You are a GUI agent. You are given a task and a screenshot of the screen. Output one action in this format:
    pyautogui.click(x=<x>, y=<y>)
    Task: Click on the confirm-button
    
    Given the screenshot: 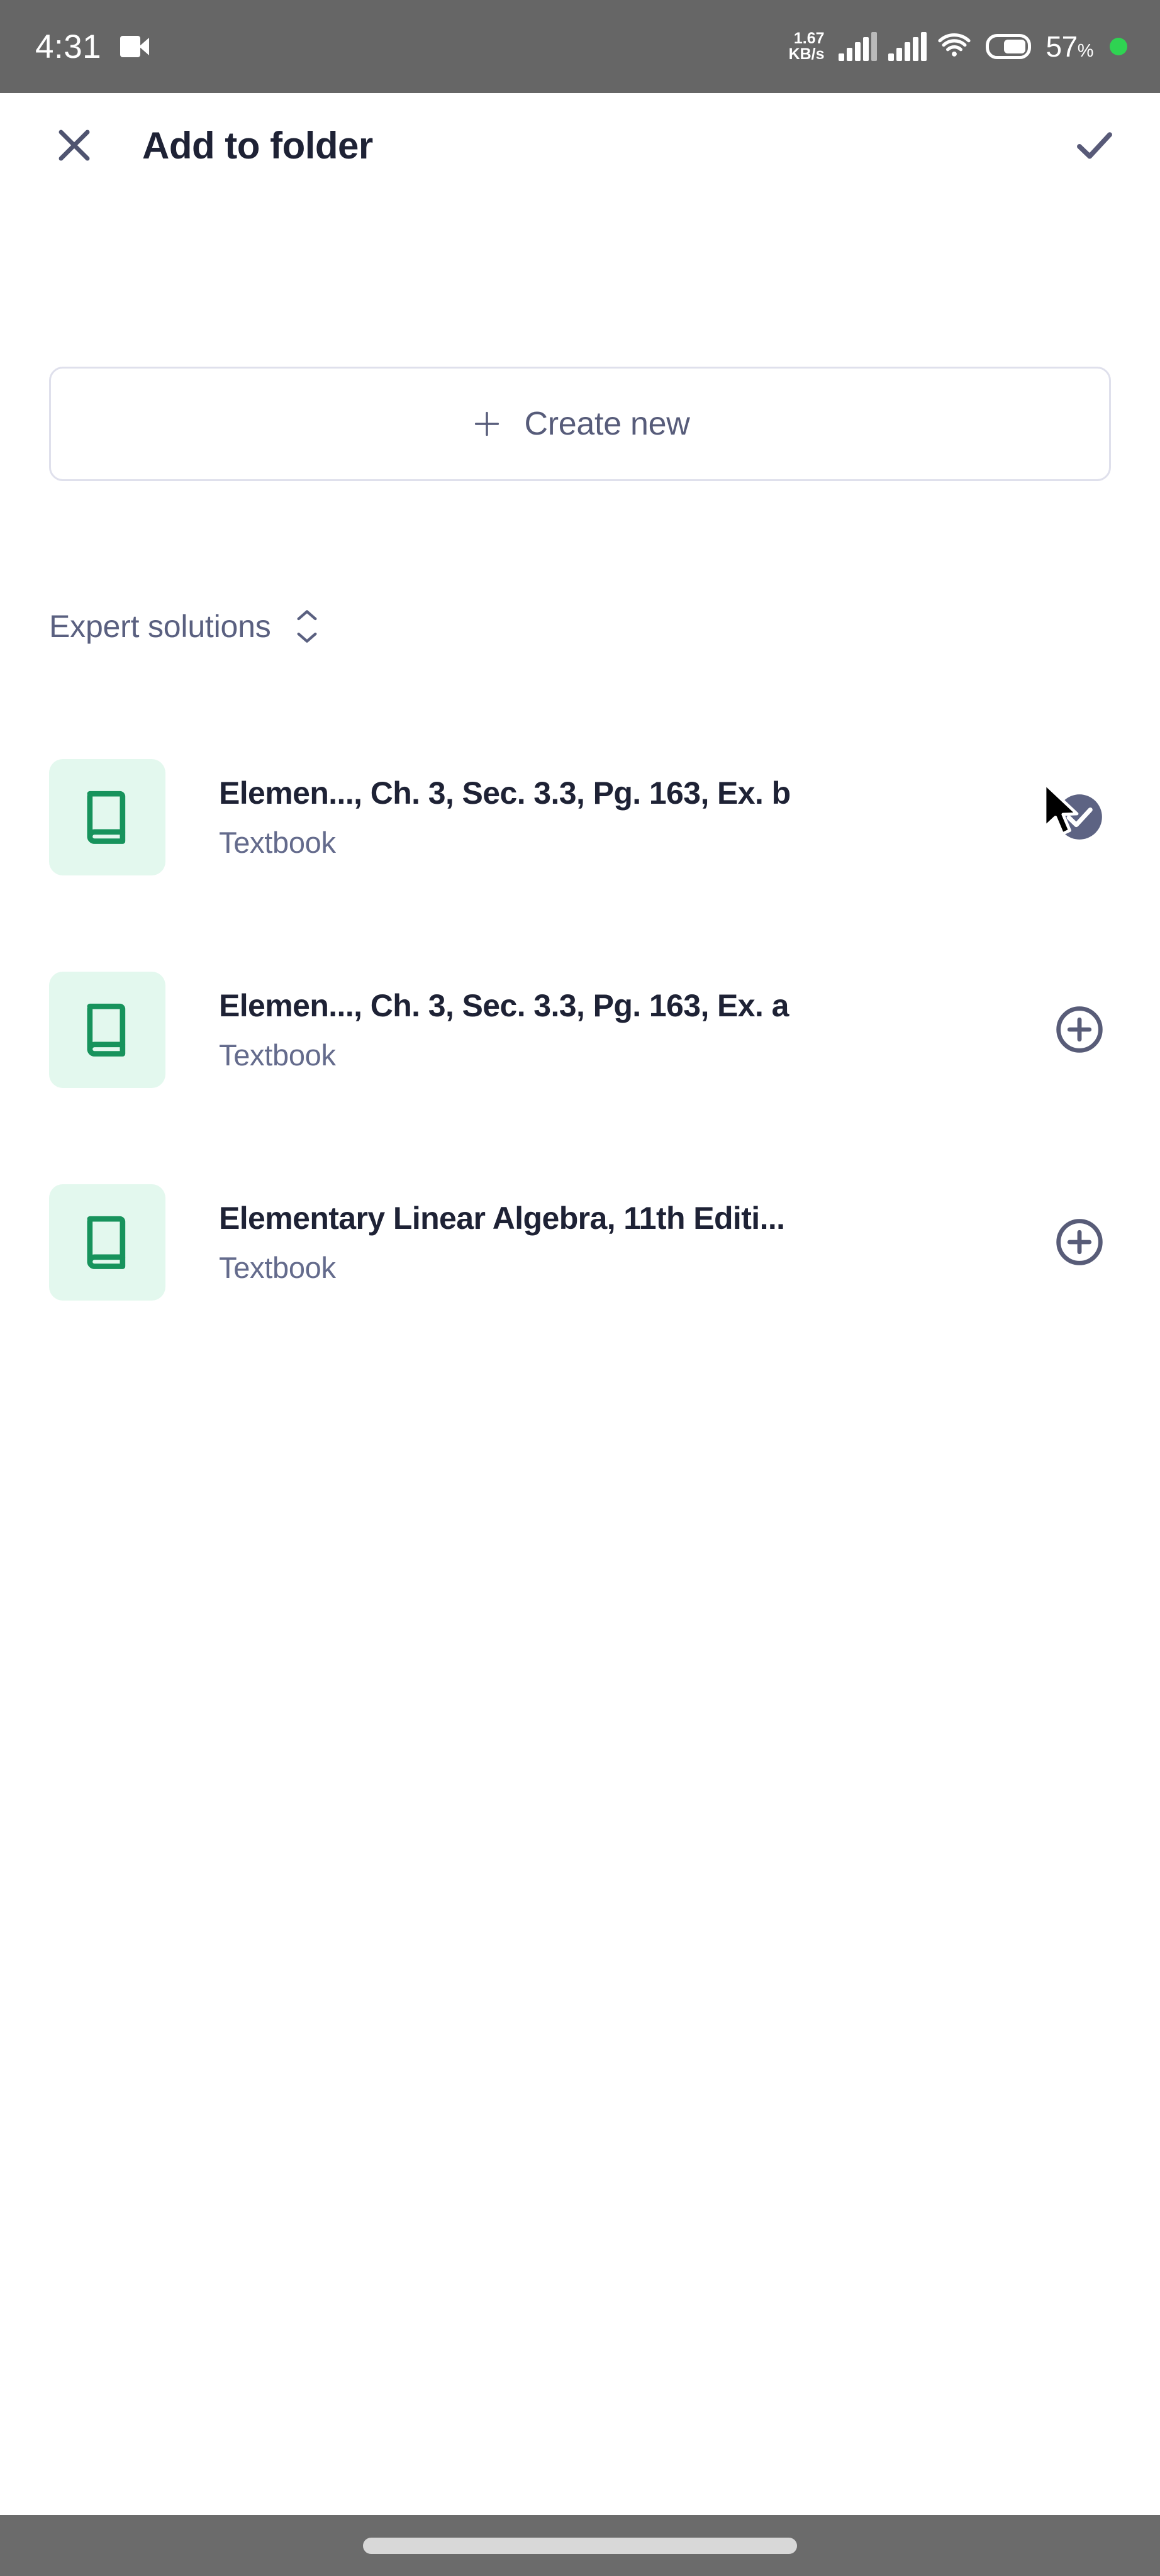 What is the action you would take?
    pyautogui.click(x=1094, y=145)
    